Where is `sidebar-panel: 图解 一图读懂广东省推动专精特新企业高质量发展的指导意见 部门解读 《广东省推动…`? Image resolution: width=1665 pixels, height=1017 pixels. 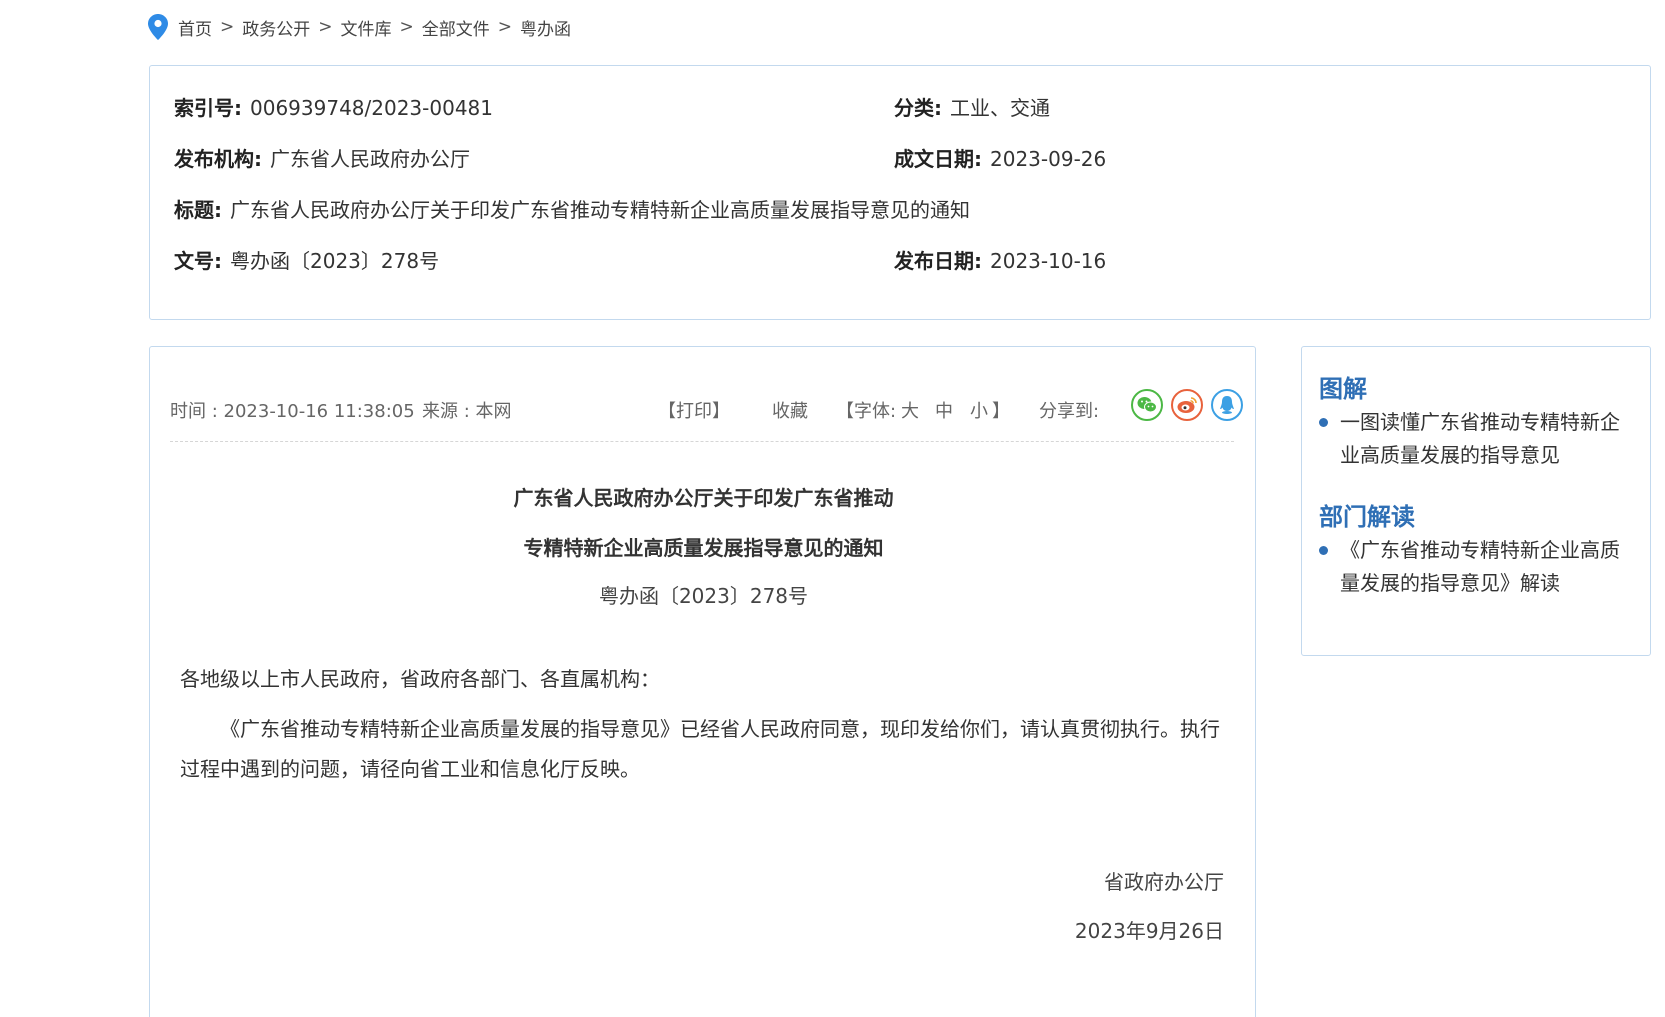 sidebar-panel: 图解 一图读懂广东省推动专精特新企业高质量发展的指导意见 部门解读 《广东省推动… is located at coordinates (1476, 501).